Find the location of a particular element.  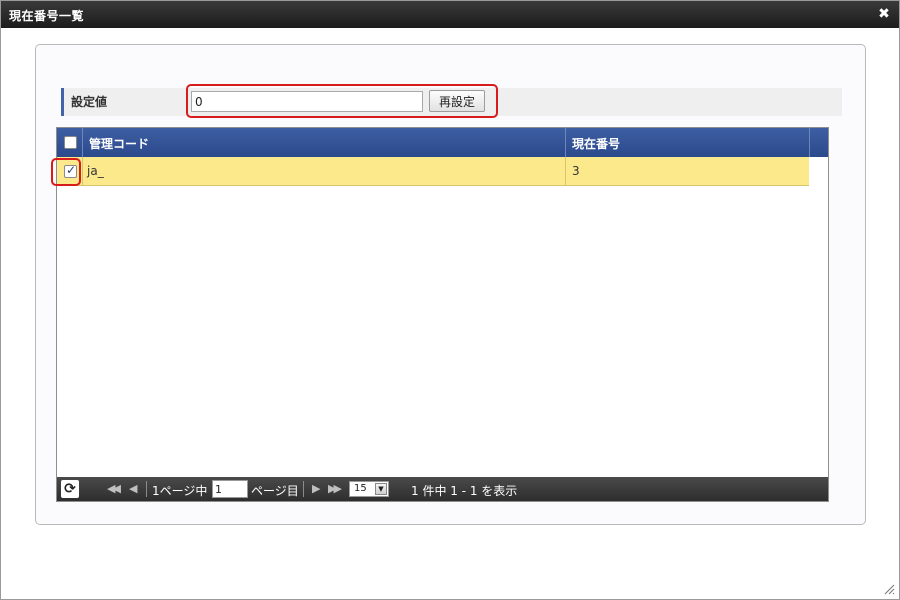

page-prefix: 1ページ中 is located at coordinates (180, 491).